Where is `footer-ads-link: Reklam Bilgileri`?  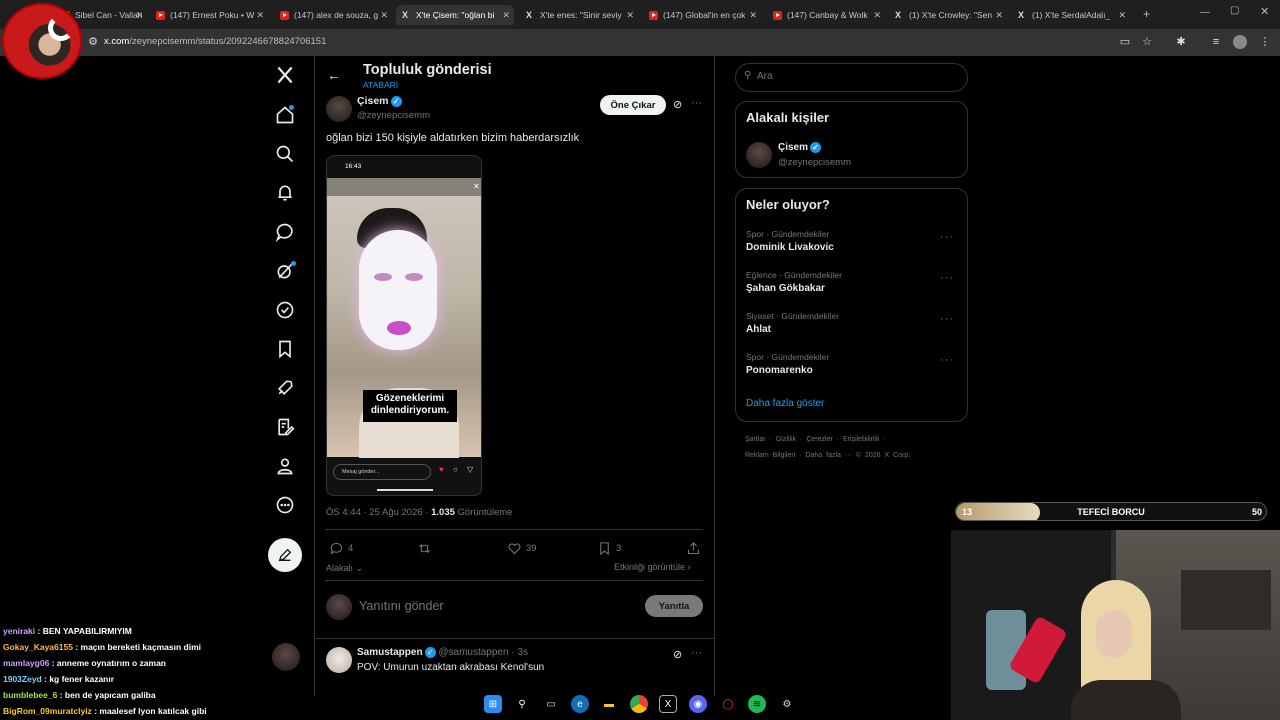
footer-ads-link: Reklam Bilgileri is located at coordinates (770, 455).